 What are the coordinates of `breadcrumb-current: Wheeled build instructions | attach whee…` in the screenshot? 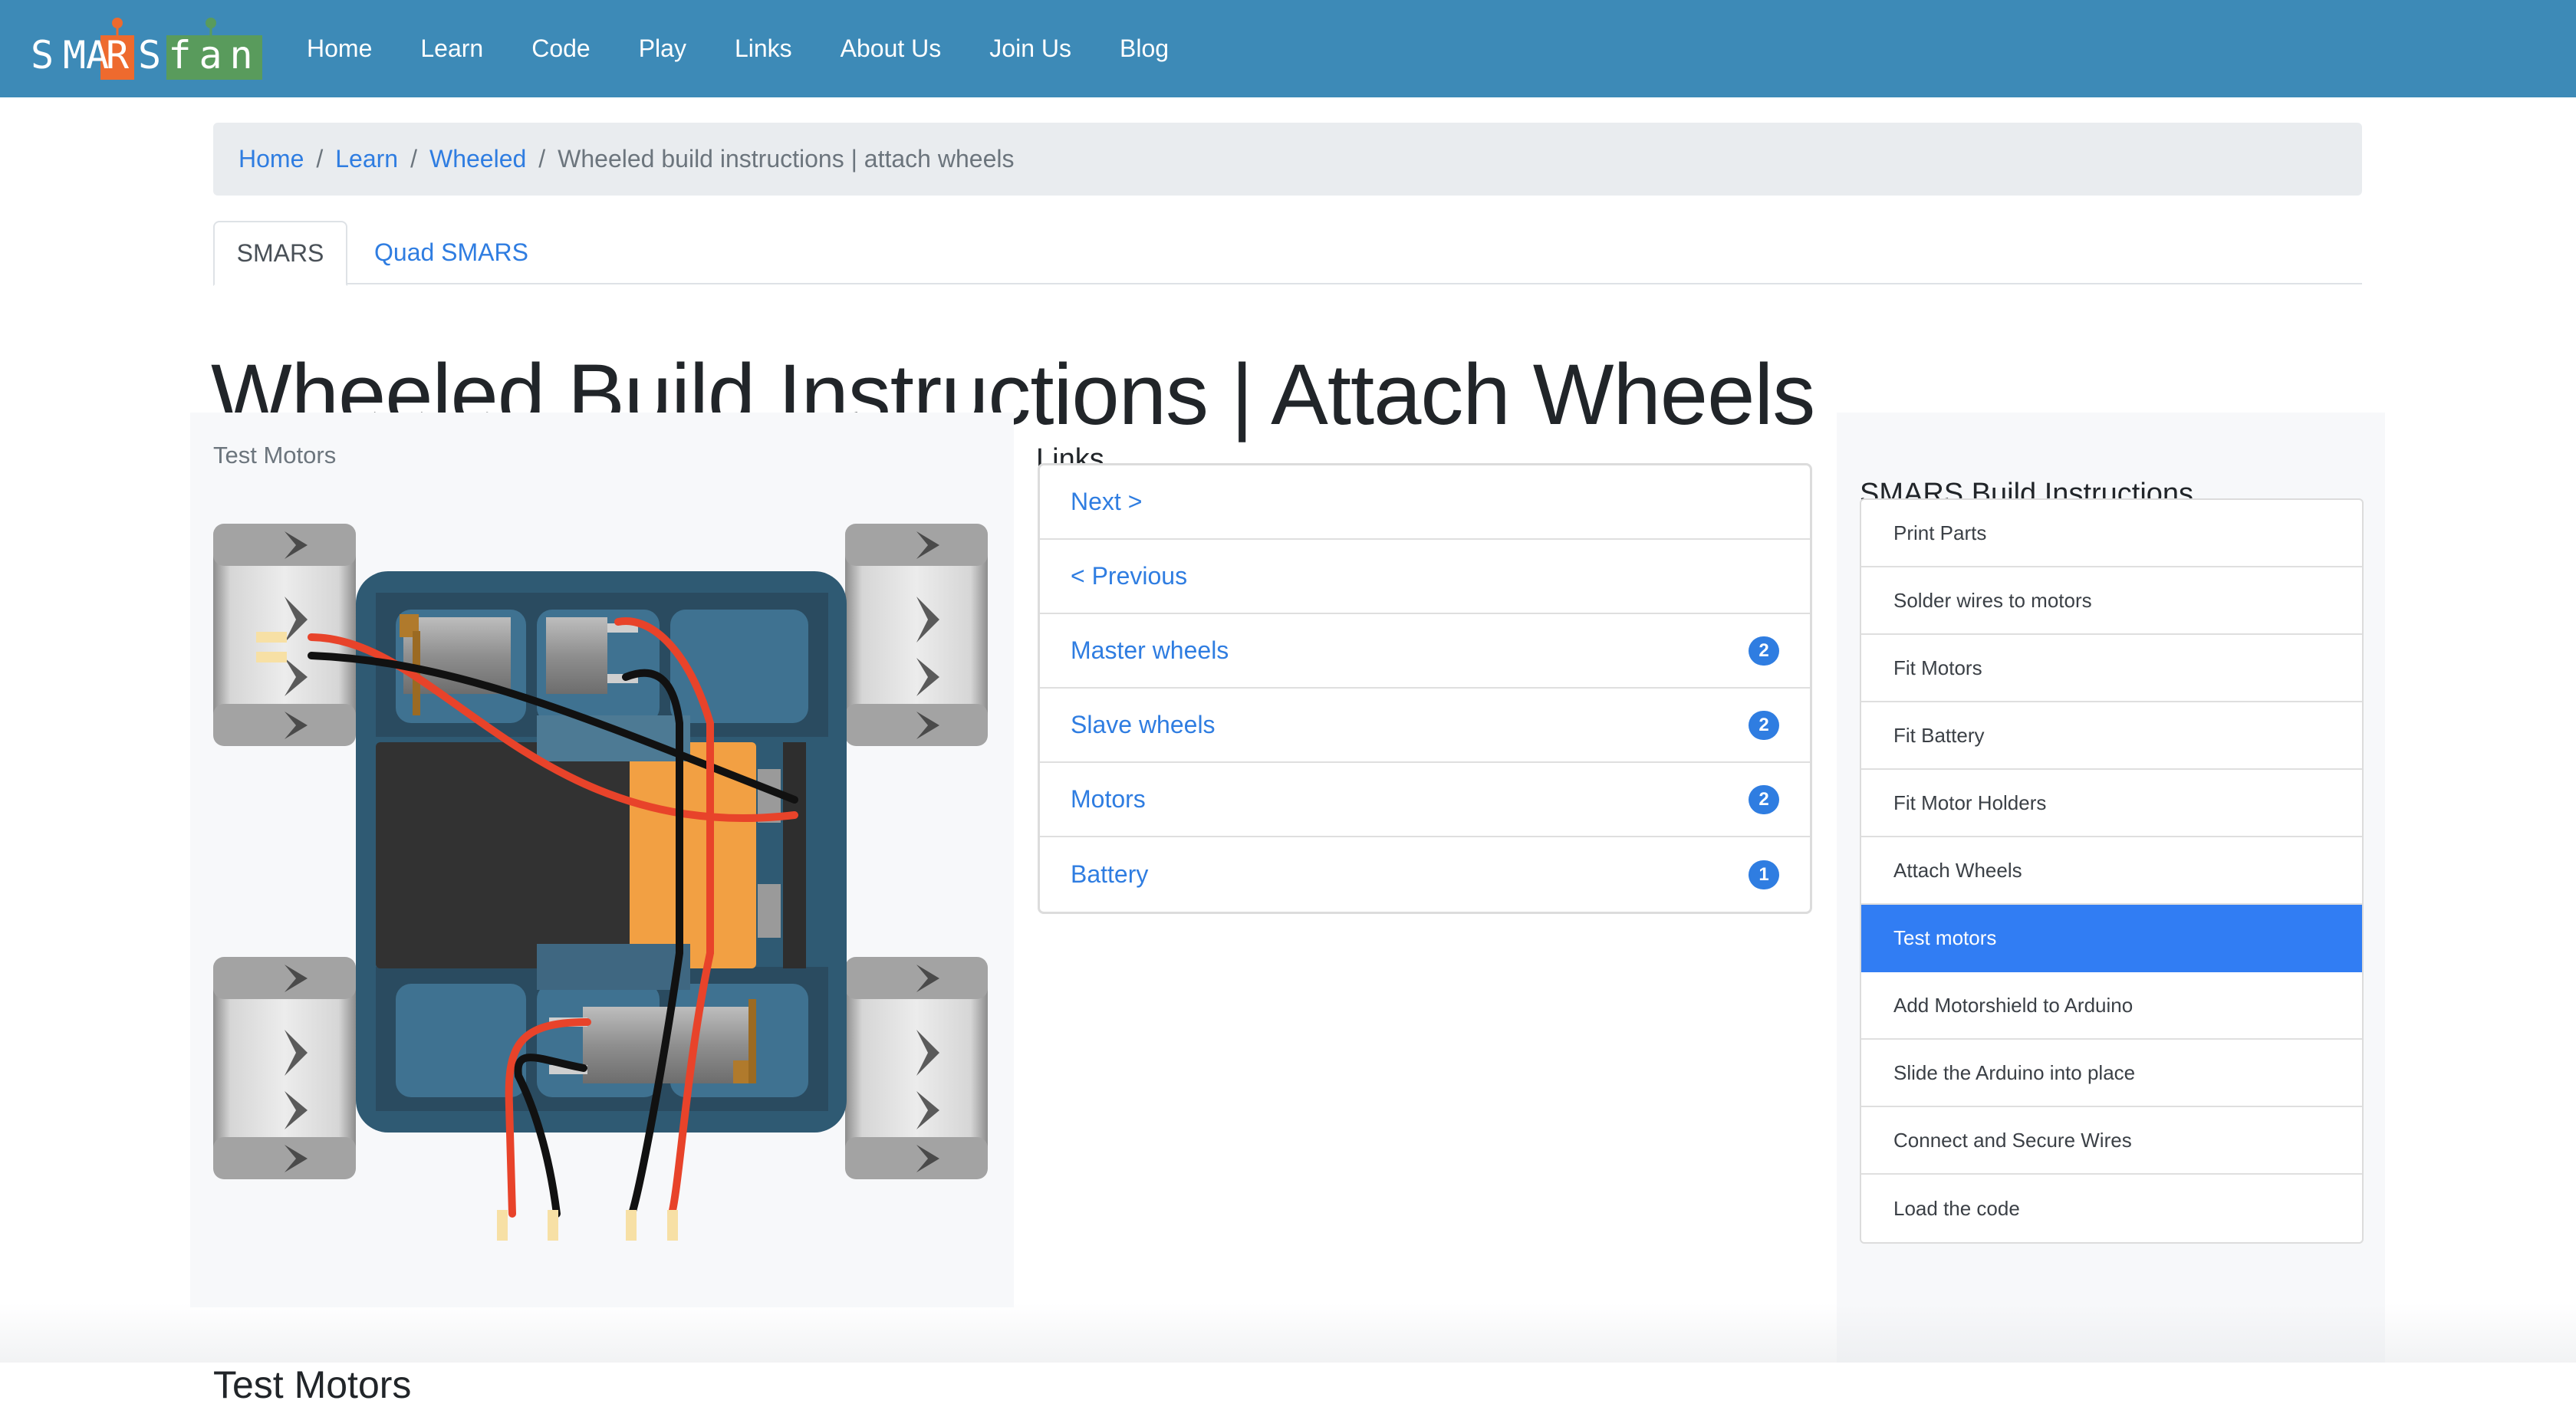 It's located at (786, 159).